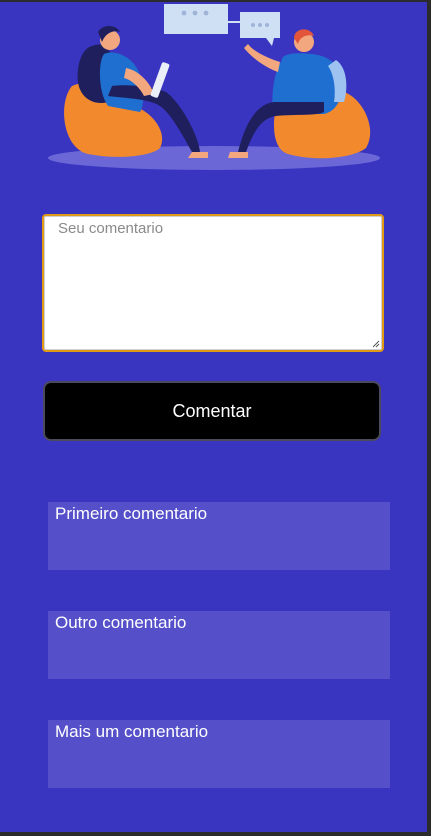 Image resolution: width=431 pixels, height=836 pixels. What do you see at coordinates (131, 513) in the screenshot?
I see `comment-text: Primeiro comentario` at bounding box center [131, 513].